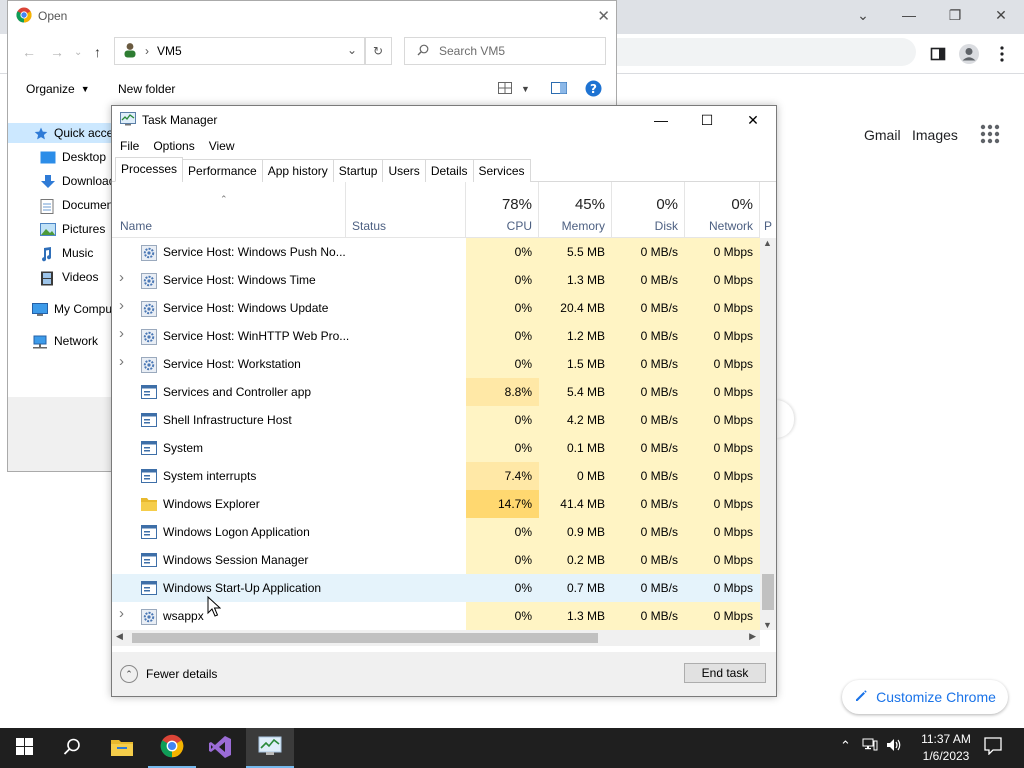 This screenshot has width=1024, height=768. What do you see at coordinates (938, 54) in the screenshot?
I see `side-panel-icon` at bounding box center [938, 54].